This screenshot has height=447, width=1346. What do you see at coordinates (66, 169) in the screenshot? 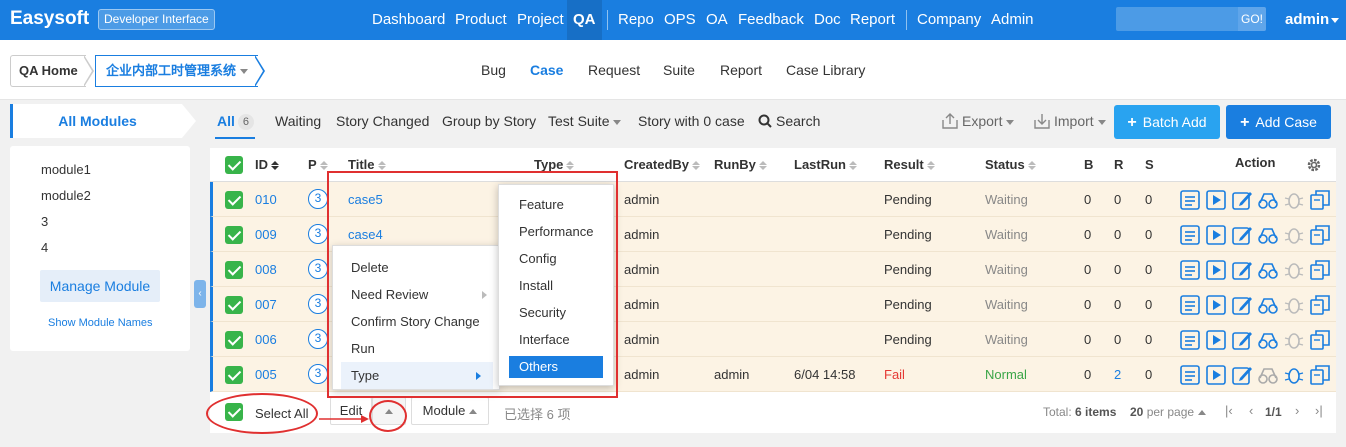
I see `module-item: module1` at bounding box center [66, 169].